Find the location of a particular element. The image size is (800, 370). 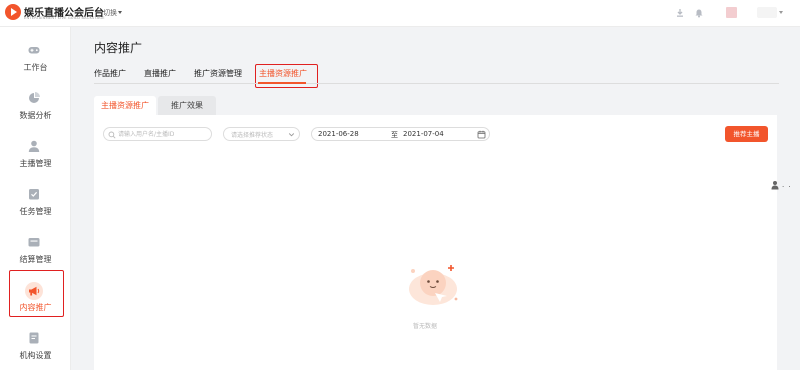

sidebar-item-workbench: 工作台 is located at coordinates (35, 61).